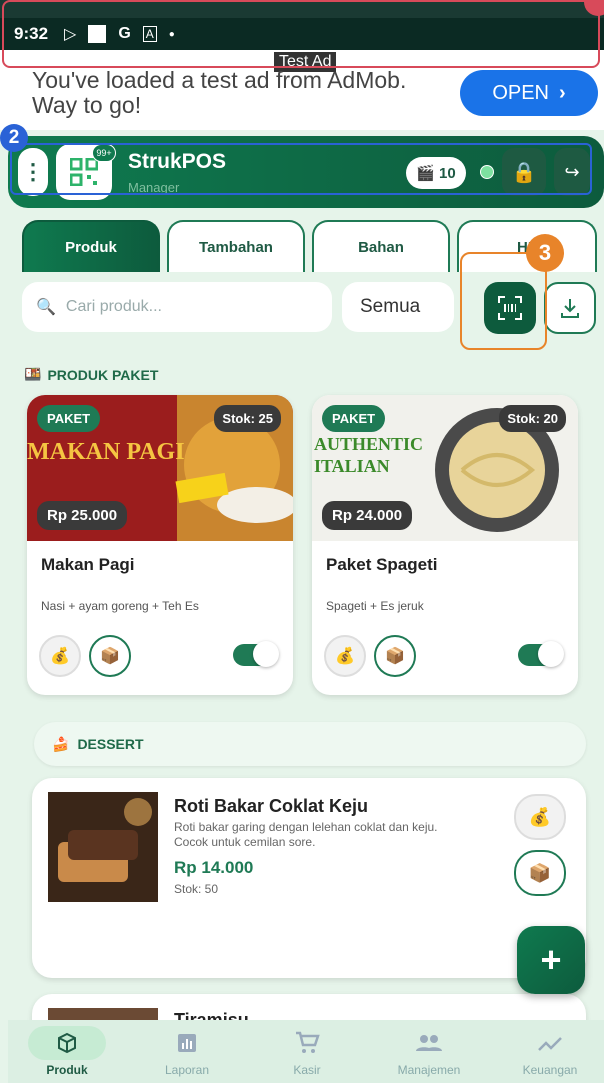  I want to click on section-produk-paket: 🍱 PRODUK PAKET, so click(91, 374).